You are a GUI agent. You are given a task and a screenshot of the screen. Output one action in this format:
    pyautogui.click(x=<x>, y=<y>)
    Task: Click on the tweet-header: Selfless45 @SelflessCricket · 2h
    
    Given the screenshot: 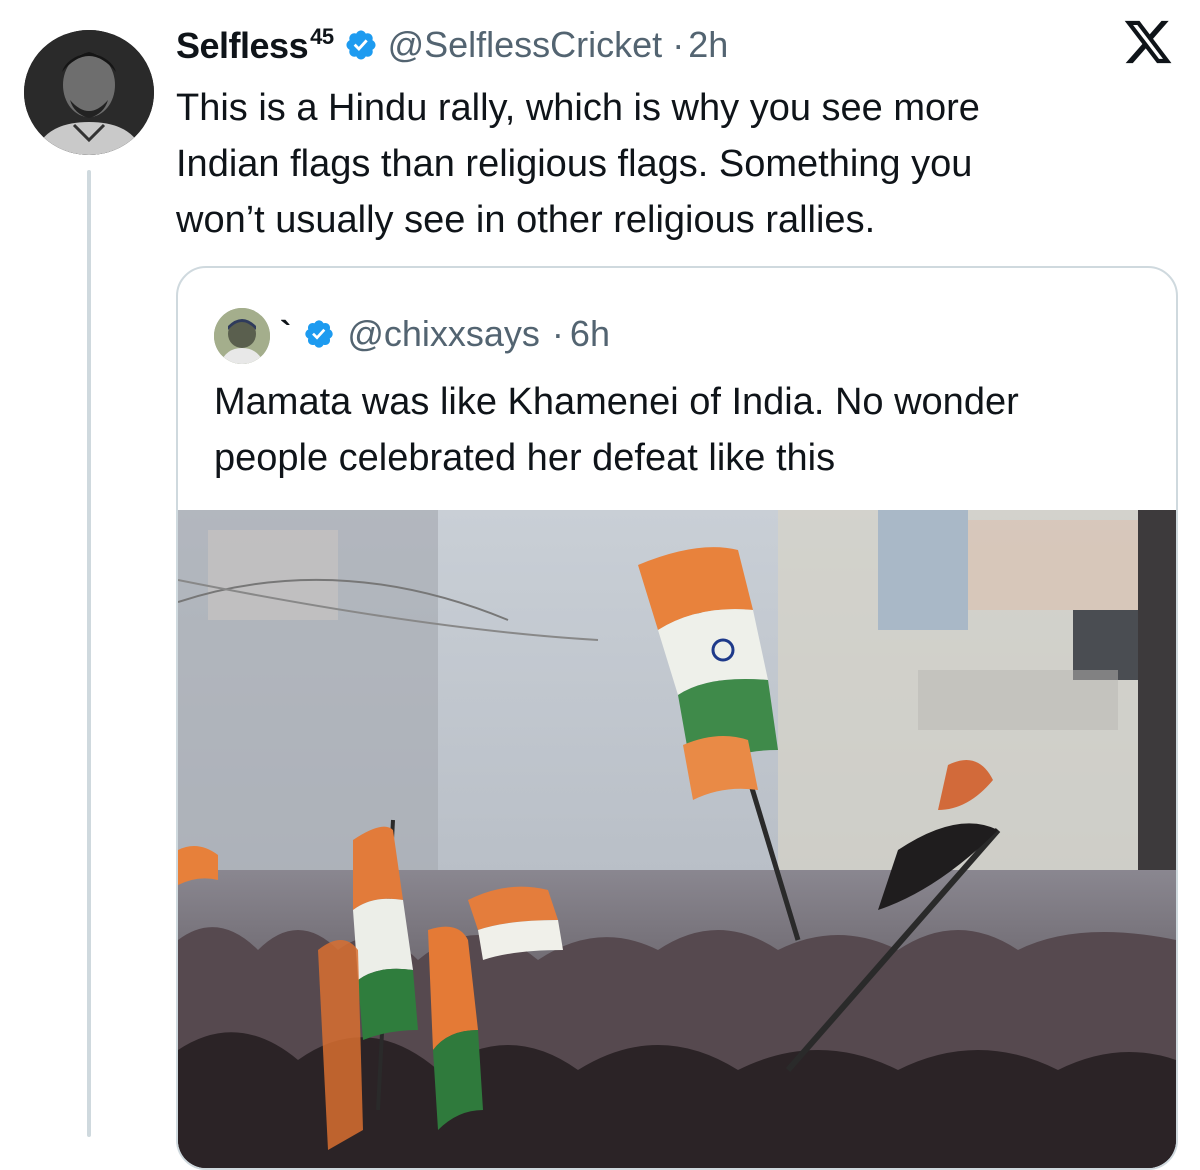 What is the action you would take?
    pyautogui.click(x=452, y=45)
    